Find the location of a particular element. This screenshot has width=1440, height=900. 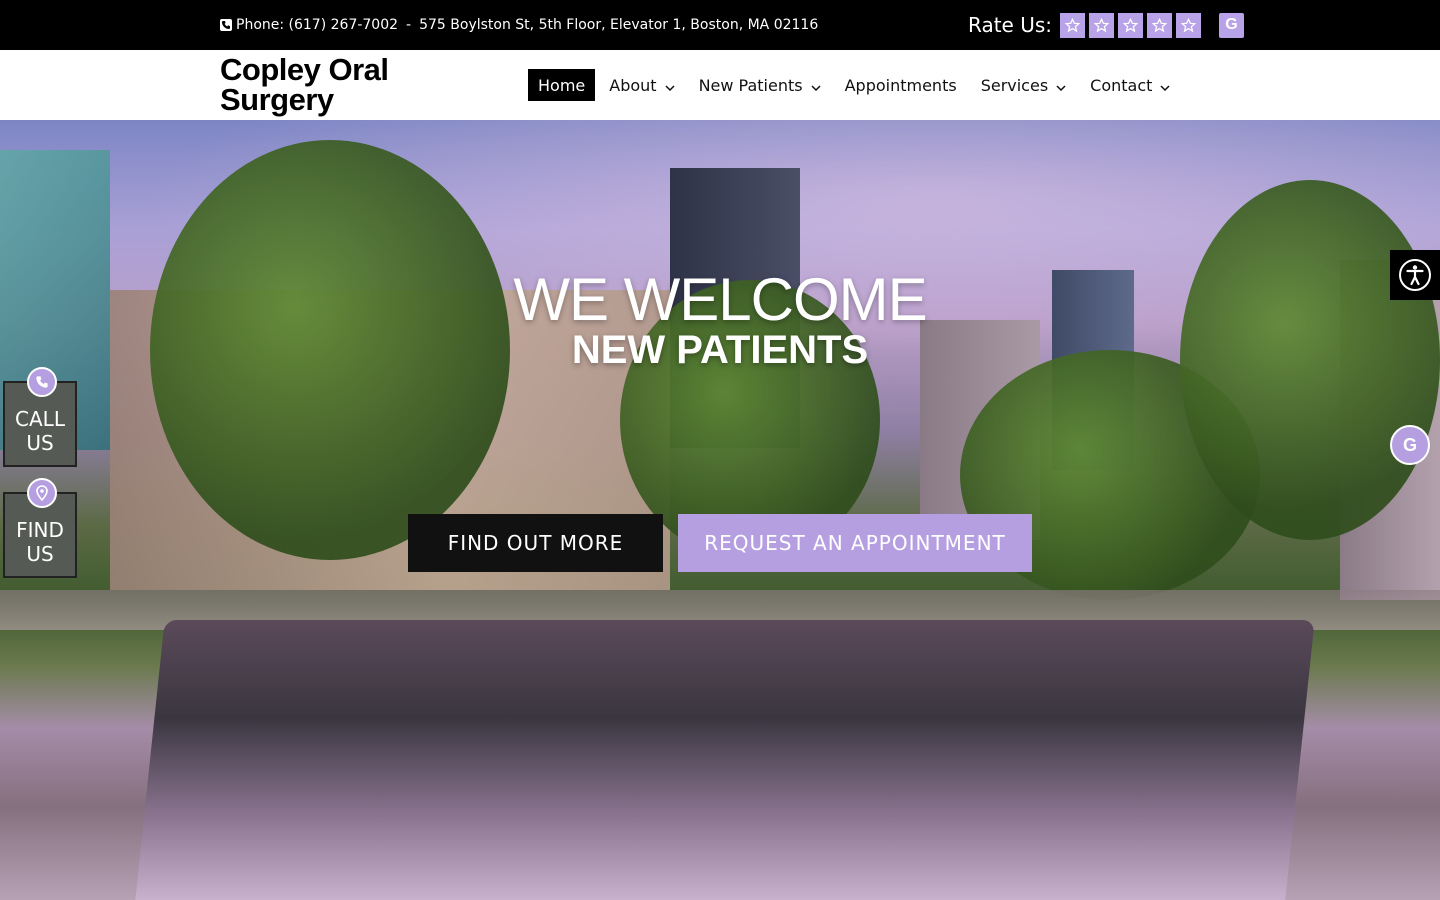

rate-us: Rate Us: G is located at coordinates (1106, 25).